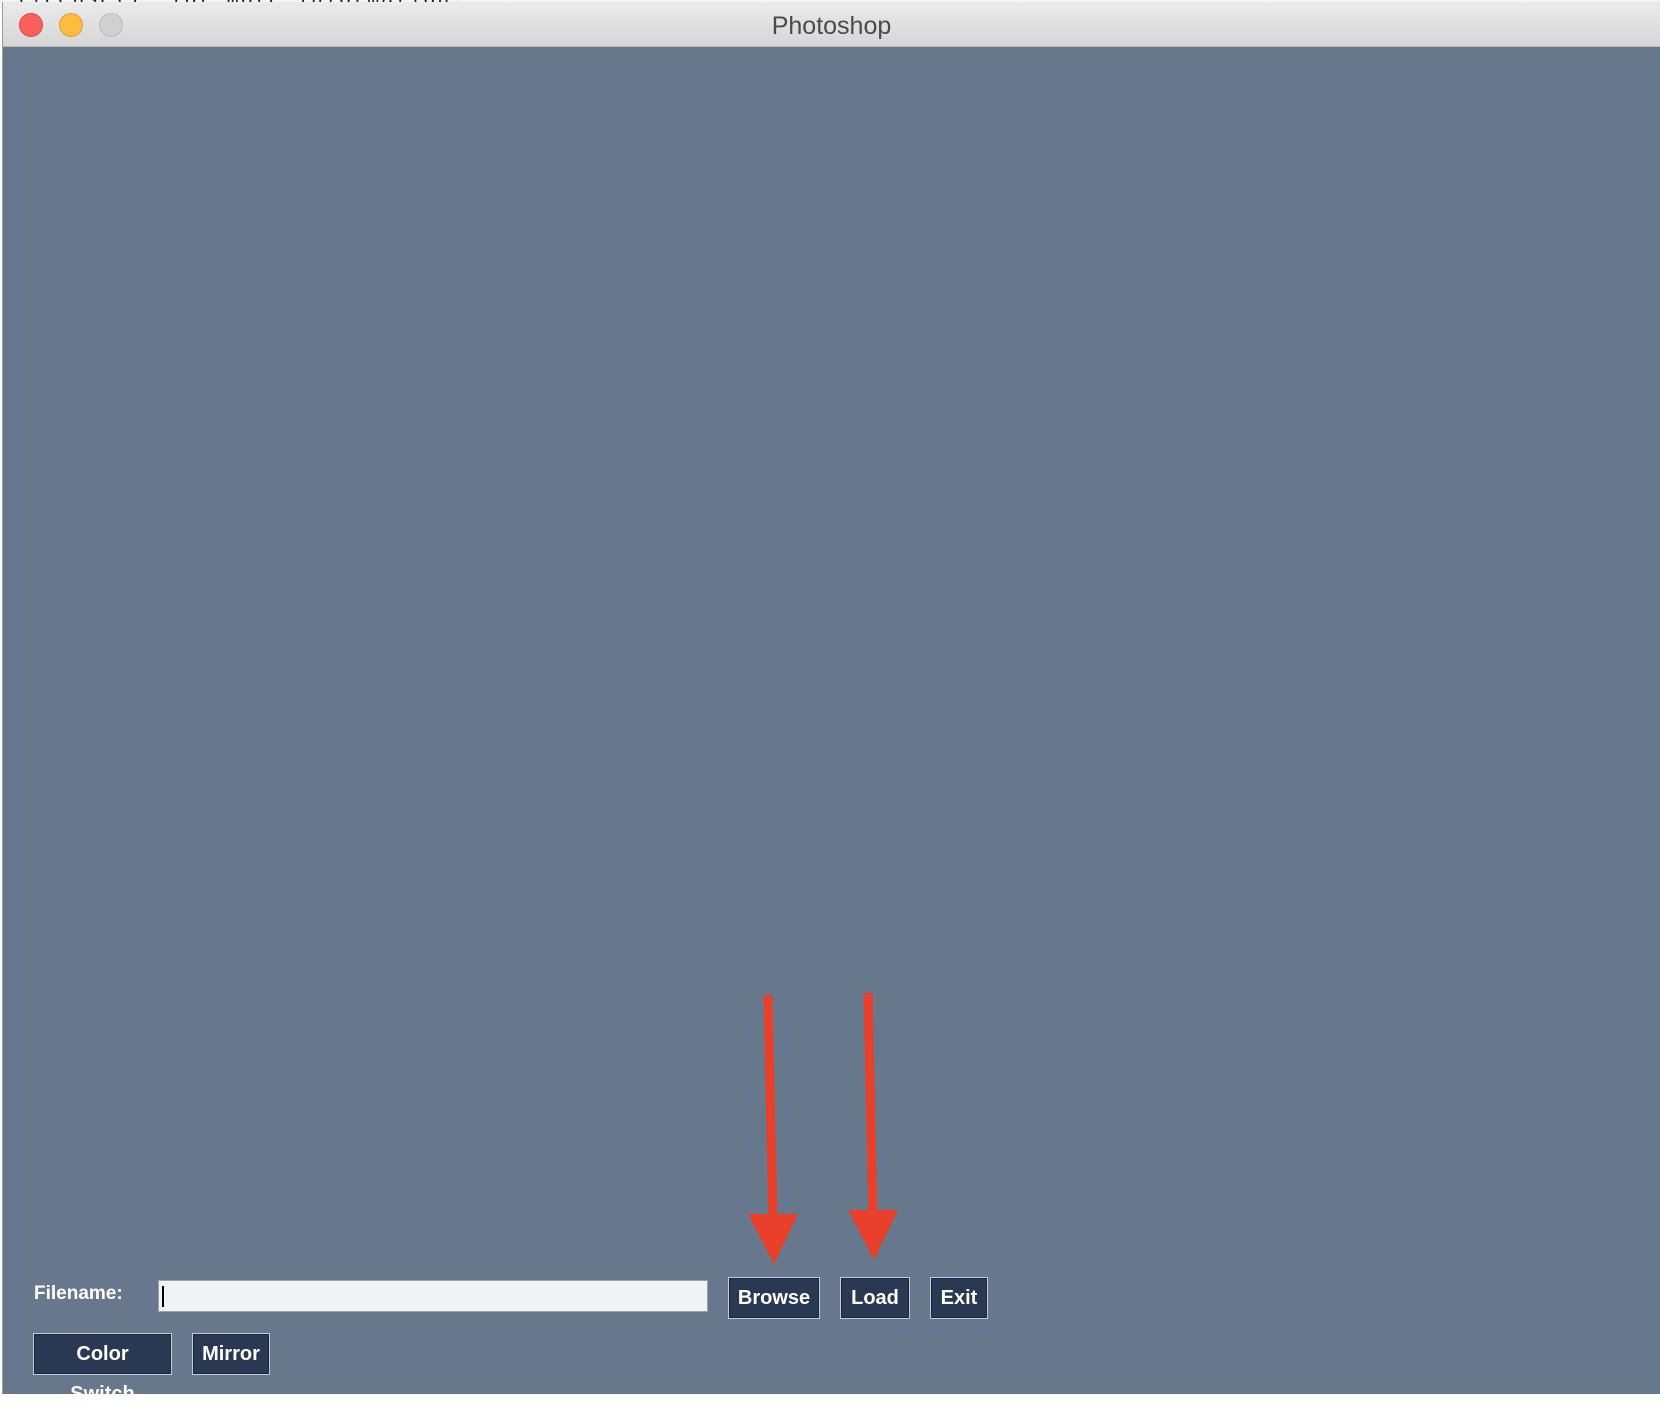 This screenshot has height=1414, width=1660. I want to click on window-title: Photoshop, so click(831, 26).